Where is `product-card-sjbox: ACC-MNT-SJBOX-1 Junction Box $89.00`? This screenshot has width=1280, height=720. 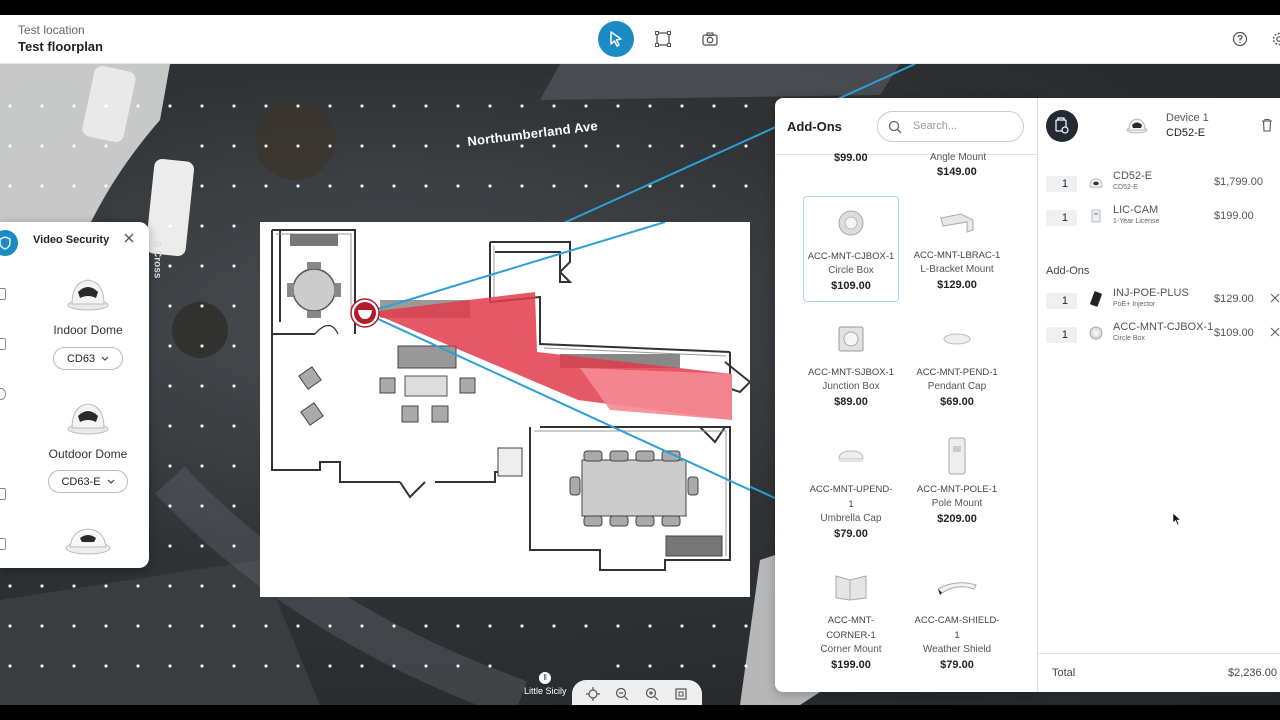
product-card-sjbox: ACC-MNT-SJBOX-1 Junction Box $89.00 is located at coordinates (851, 361).